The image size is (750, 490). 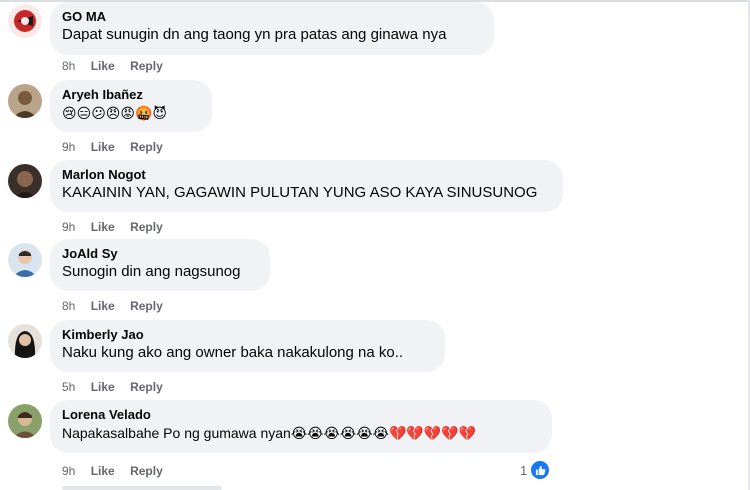 I want to click on comment-author: Lorena Velado, so click(x=300, y=415).